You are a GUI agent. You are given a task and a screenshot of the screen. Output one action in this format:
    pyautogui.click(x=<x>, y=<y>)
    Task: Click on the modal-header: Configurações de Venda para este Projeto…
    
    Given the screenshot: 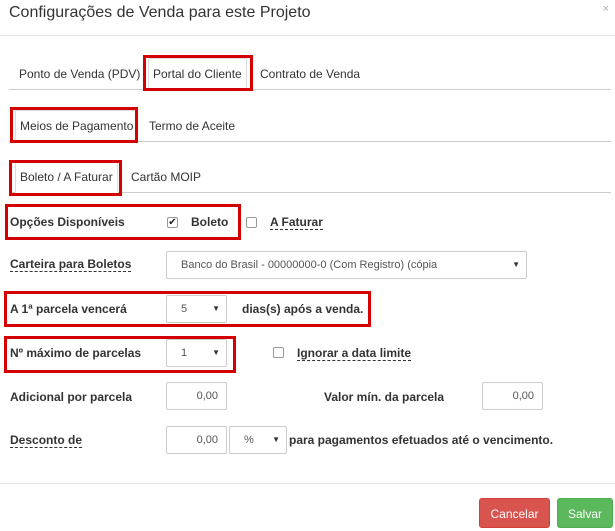 What is the action you would take?
    pyautogui.click(x=307, y=18)
    